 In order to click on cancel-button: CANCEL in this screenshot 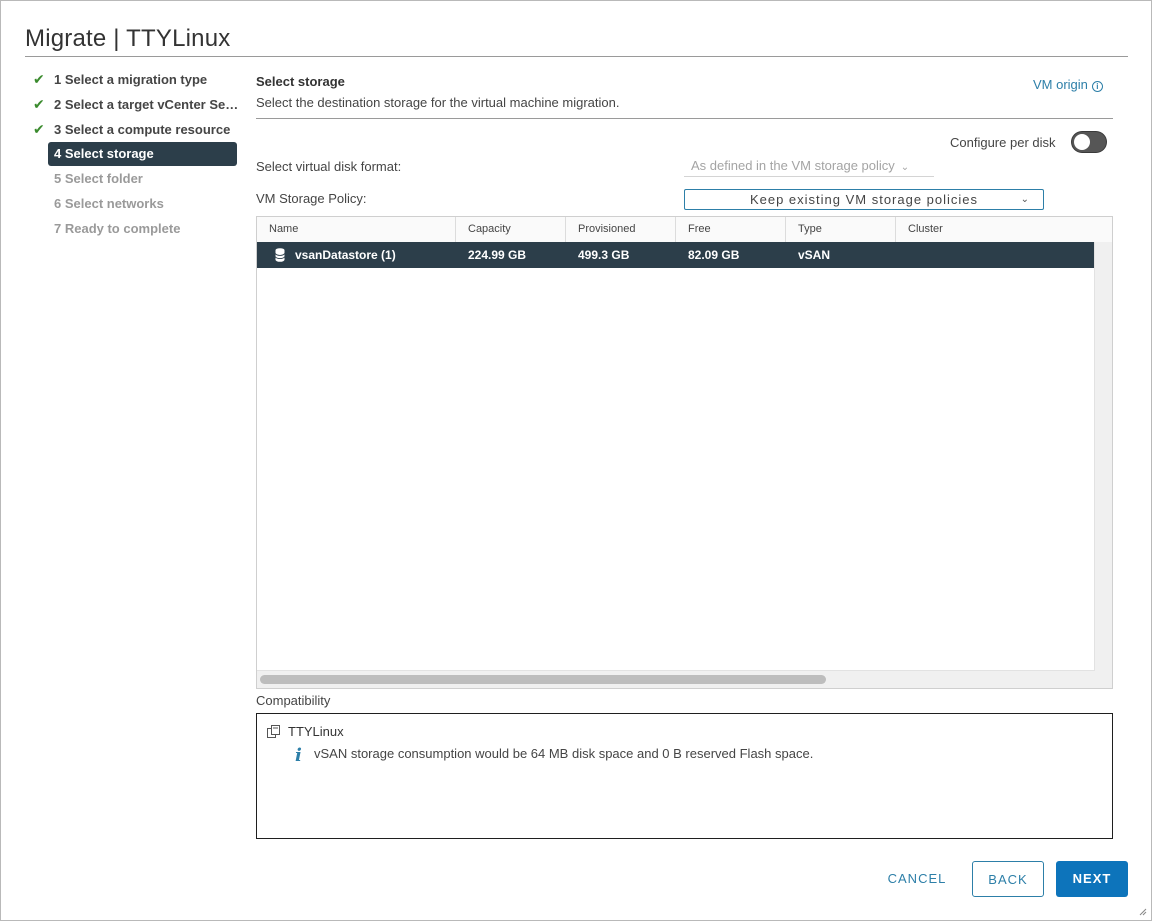, I will do `click(917, 879)`.